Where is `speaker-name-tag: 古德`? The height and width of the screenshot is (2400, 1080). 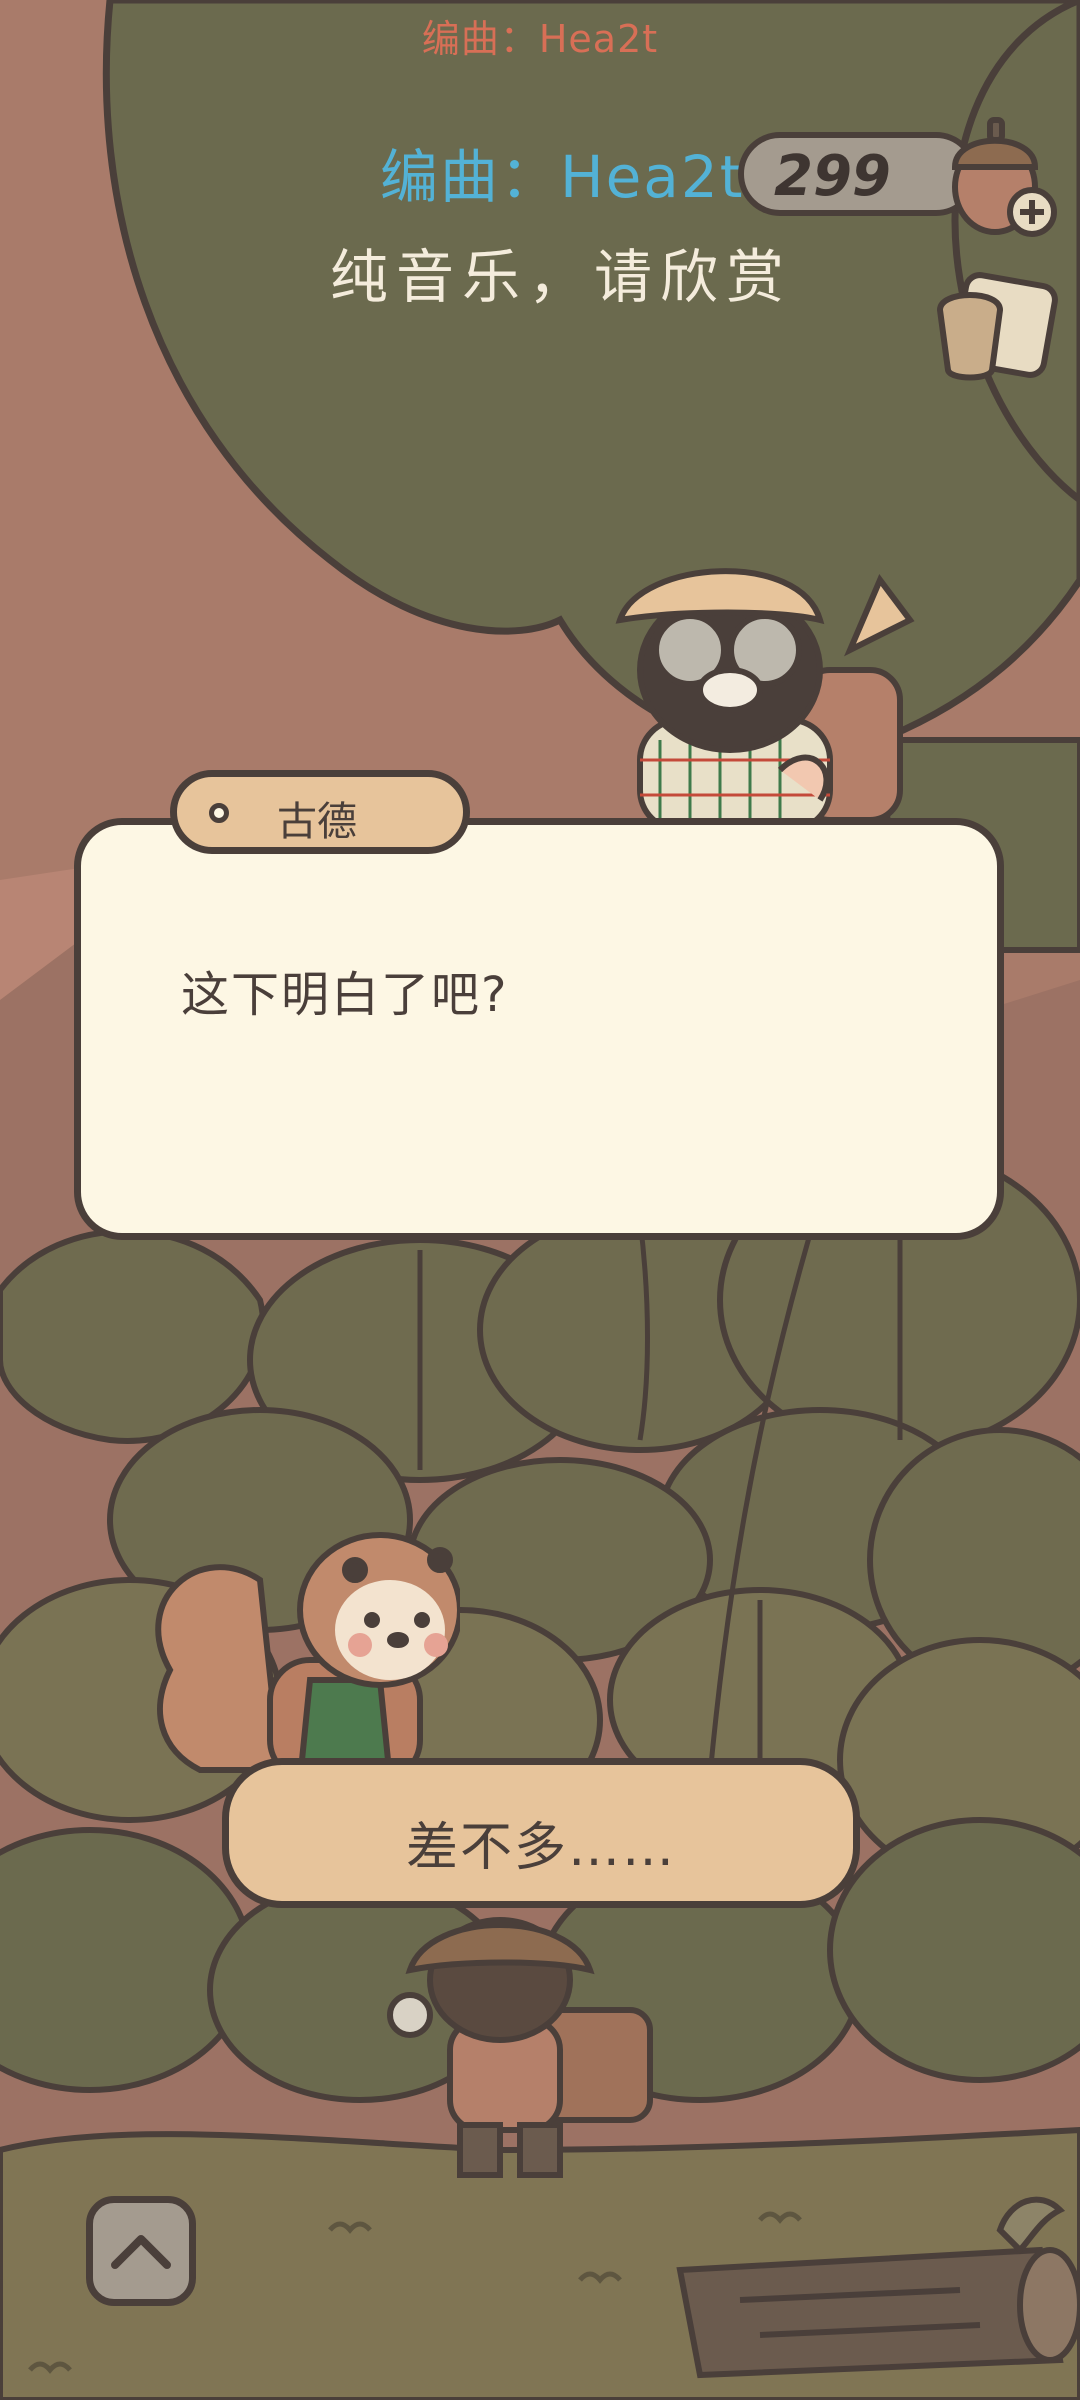 speaker-name-tag: 古德 is located at coordinates (320, 812).